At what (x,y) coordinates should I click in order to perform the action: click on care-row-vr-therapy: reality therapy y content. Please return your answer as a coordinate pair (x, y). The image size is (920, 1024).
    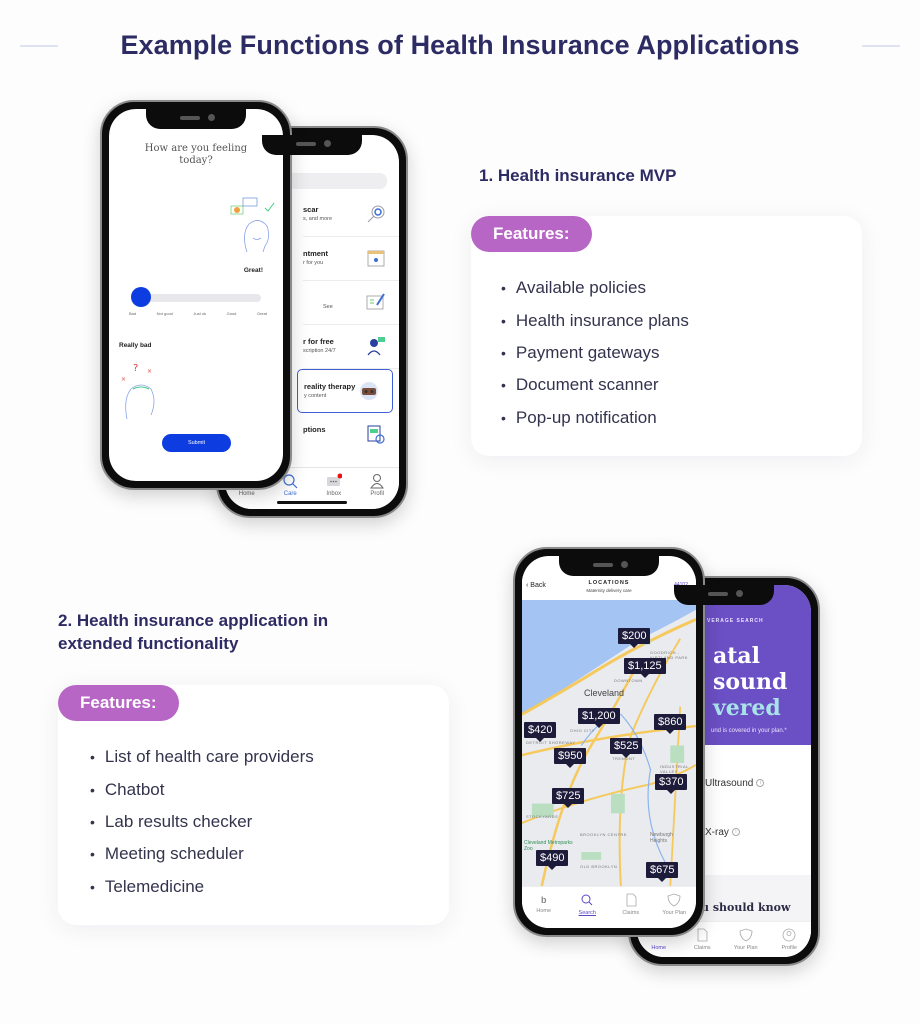
    Looking at the image, I should click on (345, 391).